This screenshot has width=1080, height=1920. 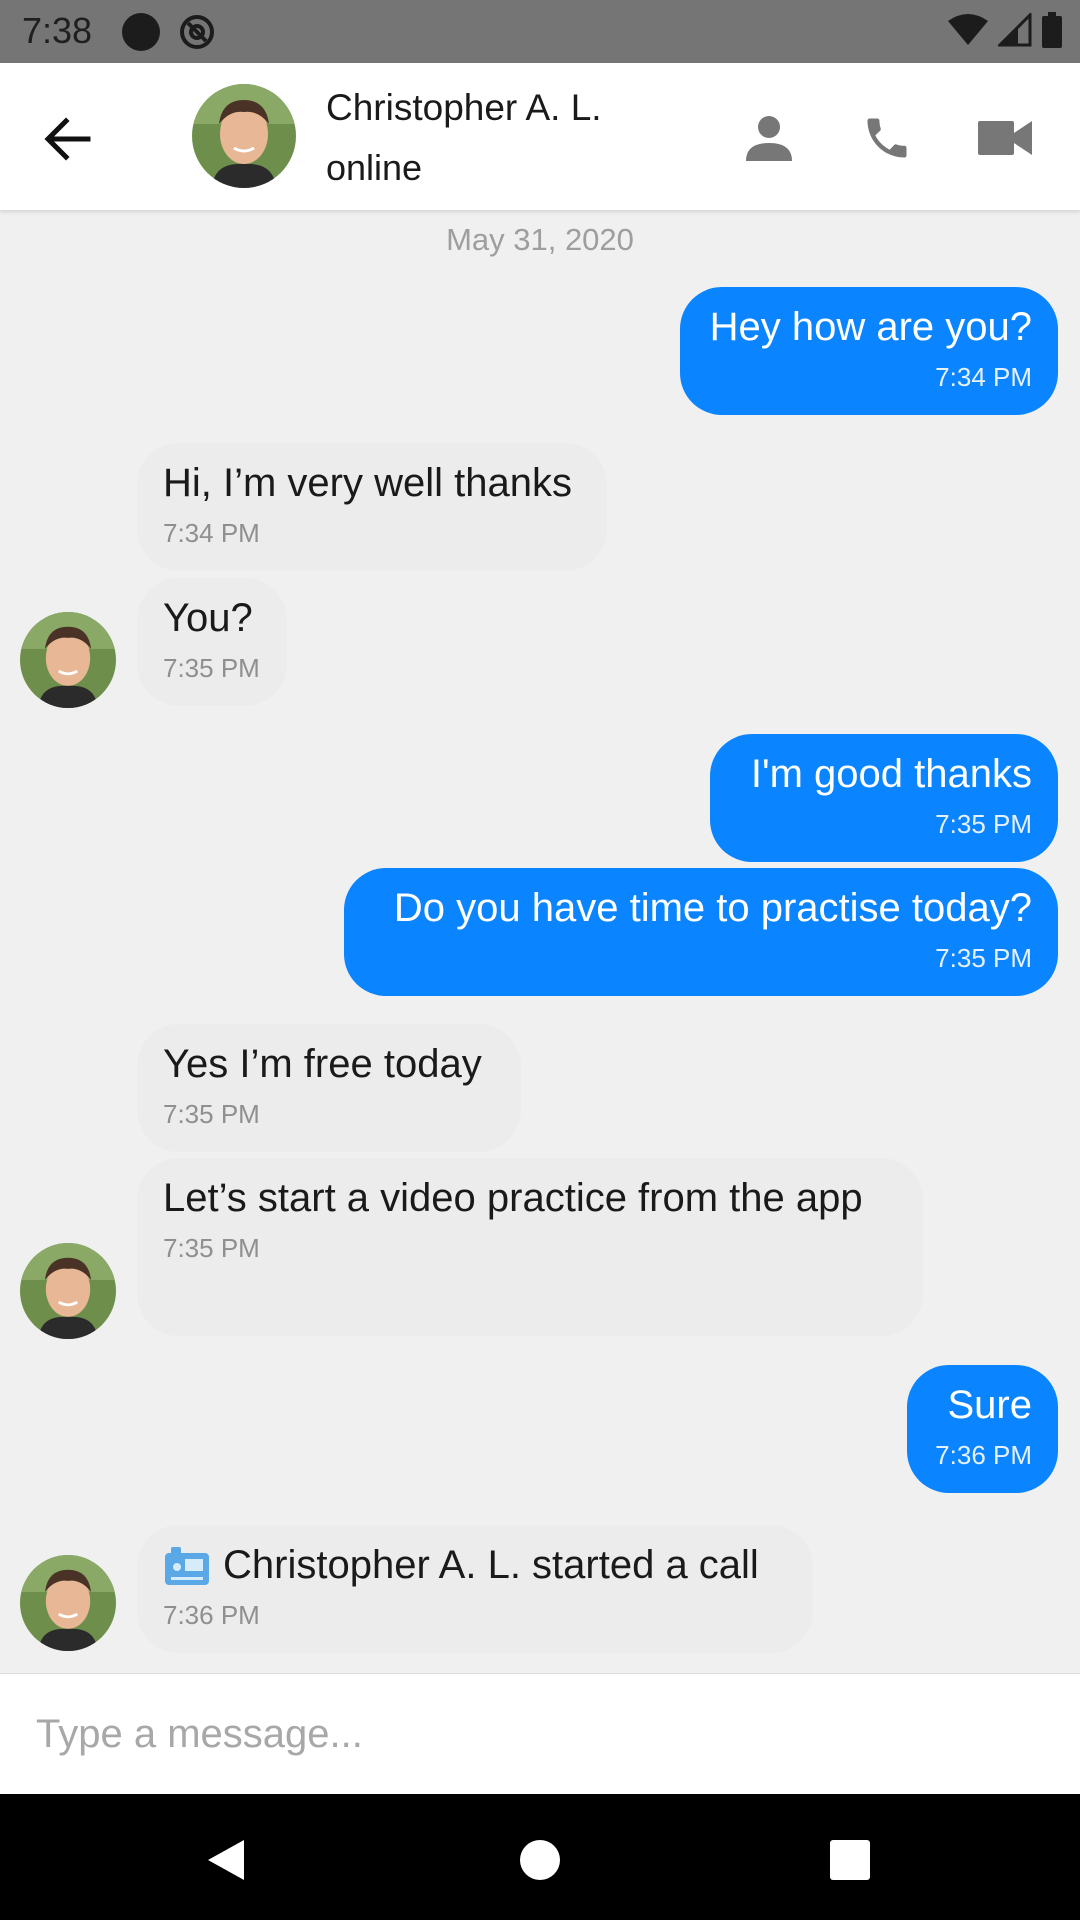 What do you see at coordinates (322, 1064) in the screenshot?
I see `message-text: Yes I’m free today` at bounding box center [322, 1064].